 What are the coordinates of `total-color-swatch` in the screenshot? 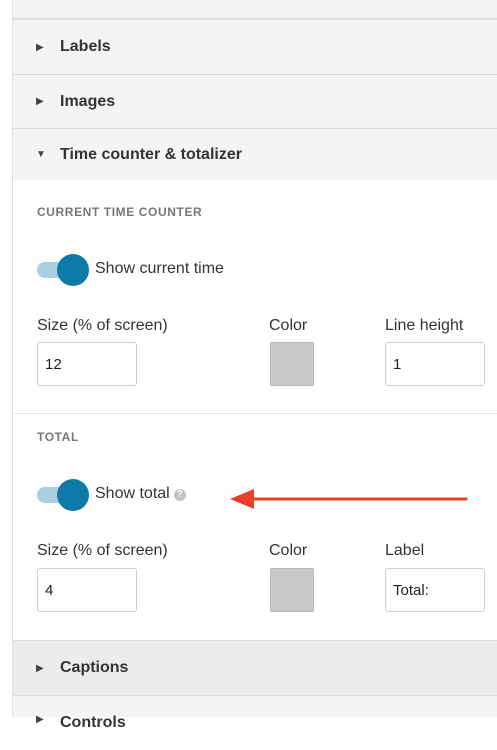 It's located at (292, 590).